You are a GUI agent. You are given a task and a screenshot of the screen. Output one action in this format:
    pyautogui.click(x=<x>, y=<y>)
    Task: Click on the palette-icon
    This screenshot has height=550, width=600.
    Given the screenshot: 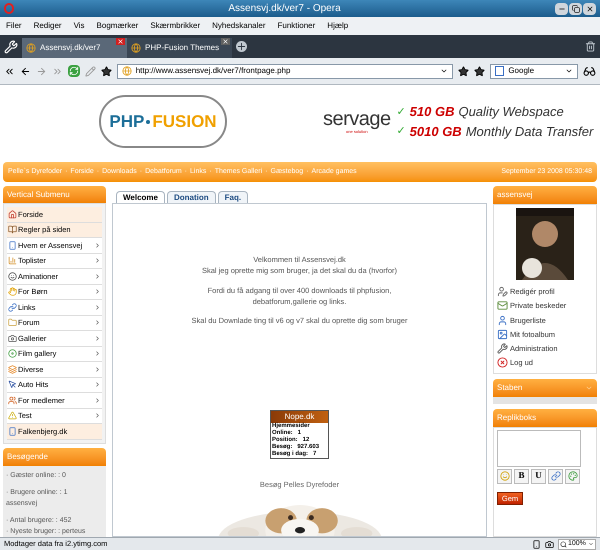 What is the action you would take?
    pyautogui.click(x=573, y=476)
    